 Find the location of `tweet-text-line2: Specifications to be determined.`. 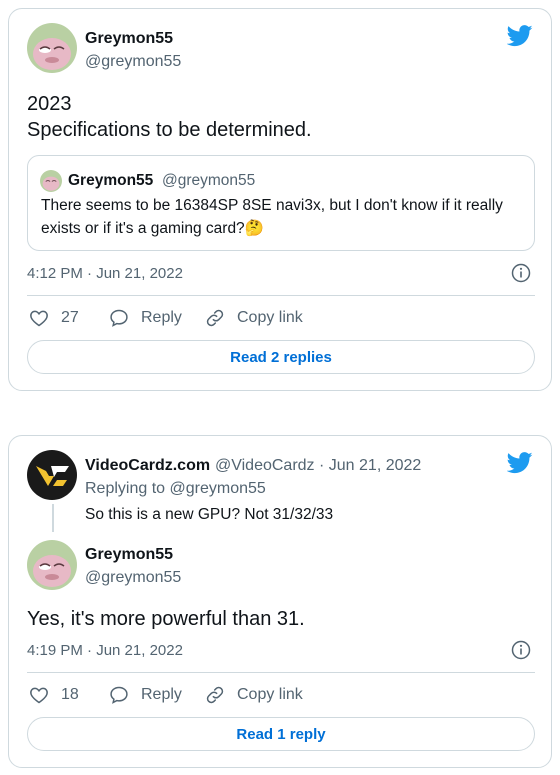

tweet-text-line2: Specifications to be determined. is located at coordinates (169, 130).